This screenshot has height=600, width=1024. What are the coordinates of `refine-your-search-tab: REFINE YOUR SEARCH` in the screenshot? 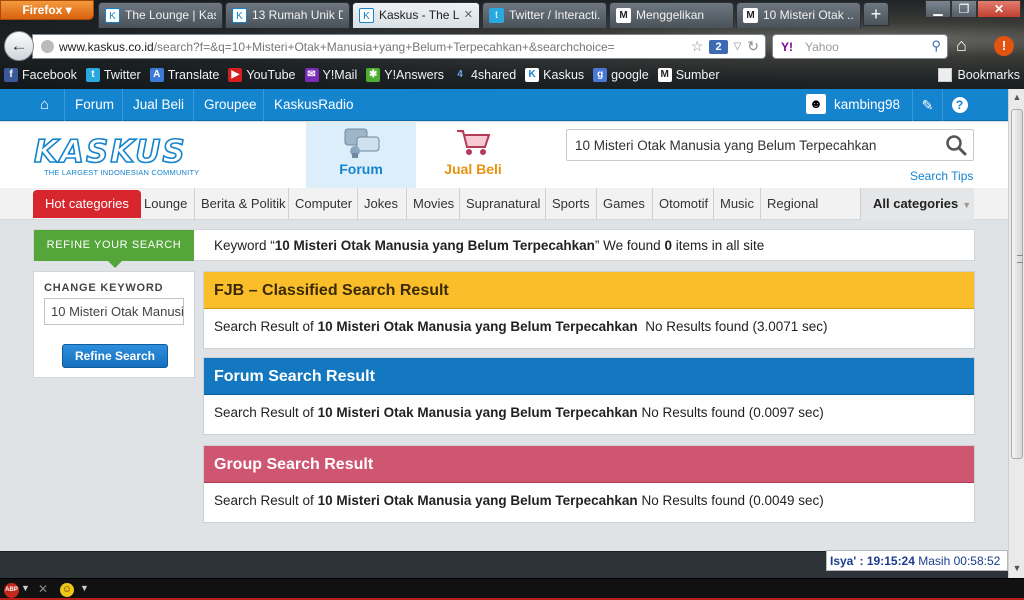 It's located at (114, 249).